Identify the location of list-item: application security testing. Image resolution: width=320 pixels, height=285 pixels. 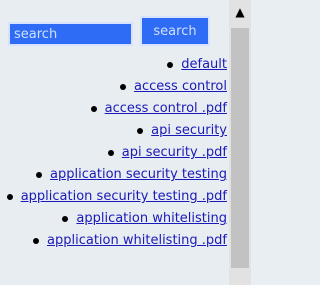
(114, 175).